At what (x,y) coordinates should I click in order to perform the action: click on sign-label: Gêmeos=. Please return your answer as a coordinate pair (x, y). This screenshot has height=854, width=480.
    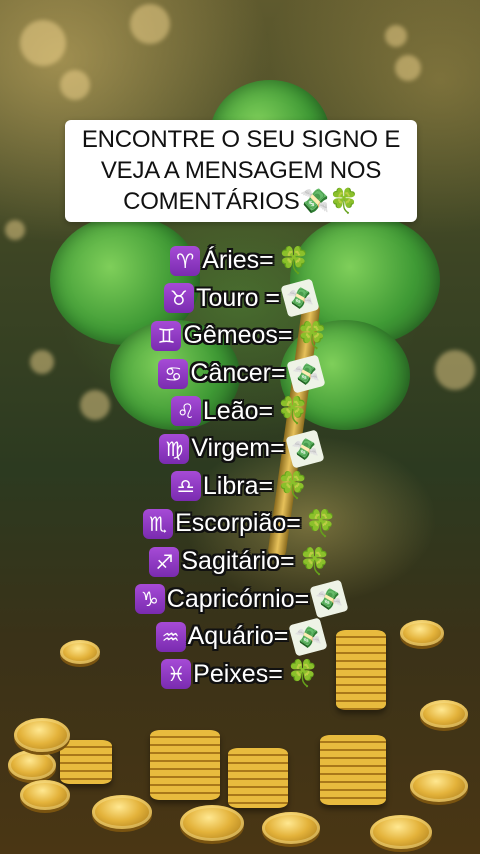
    Looking at the image, I should click on (238, 335).